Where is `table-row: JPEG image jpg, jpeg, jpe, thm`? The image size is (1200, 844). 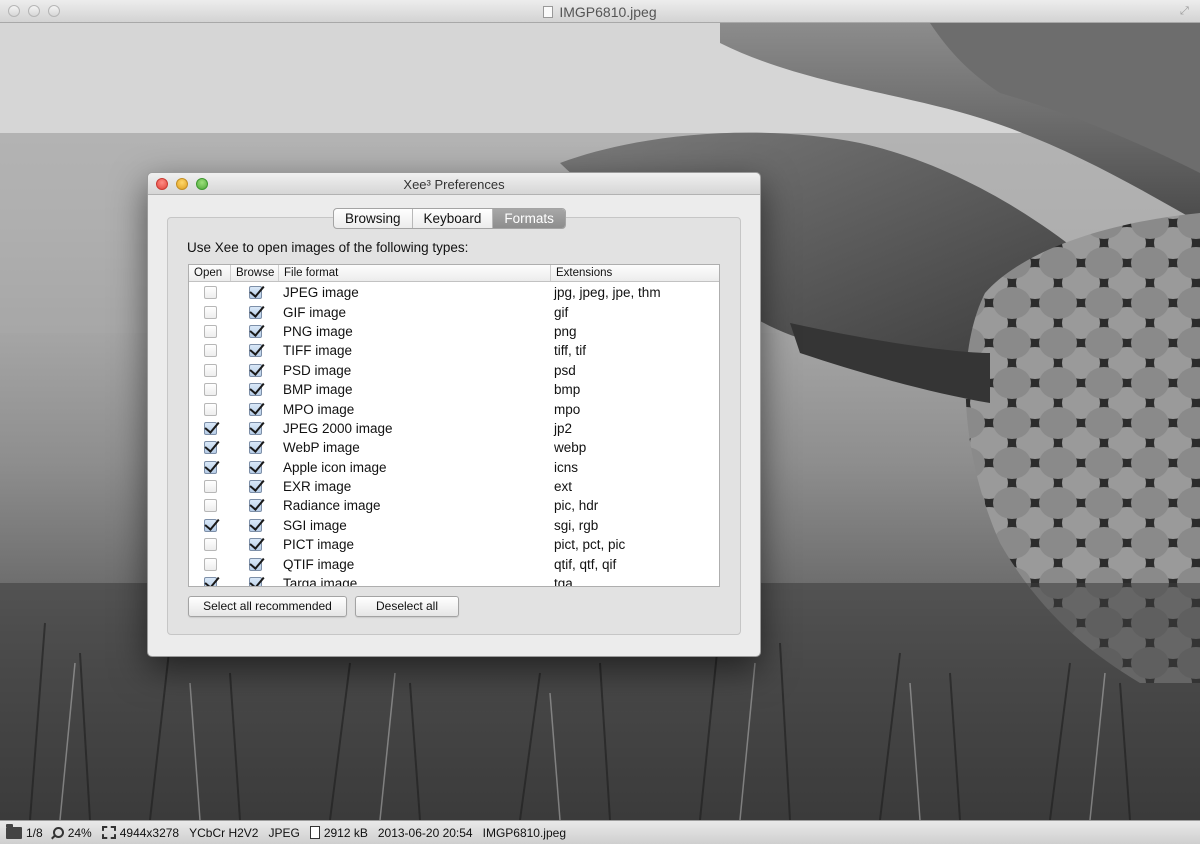 table-row: JPEG image jpg, jpeg, jpe, thm is located at coordinates (454, 292).